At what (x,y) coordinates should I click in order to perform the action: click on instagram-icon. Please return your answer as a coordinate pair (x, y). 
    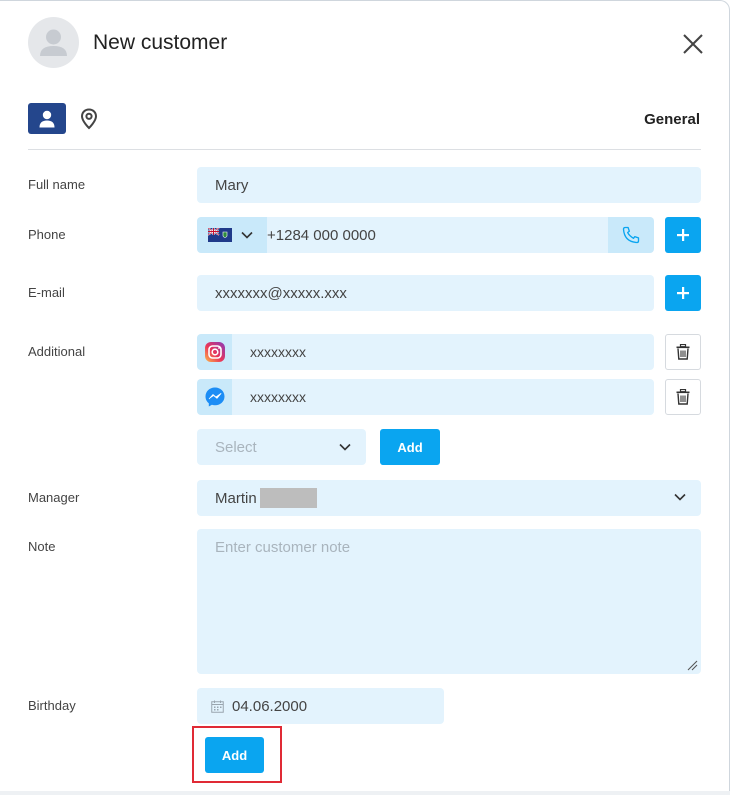
    Looking at the image, I should click on (214, 352).